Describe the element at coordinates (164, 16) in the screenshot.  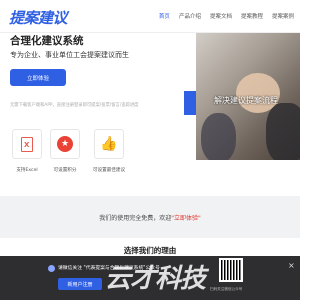
I see `nav-item-home: 首页` at that location.